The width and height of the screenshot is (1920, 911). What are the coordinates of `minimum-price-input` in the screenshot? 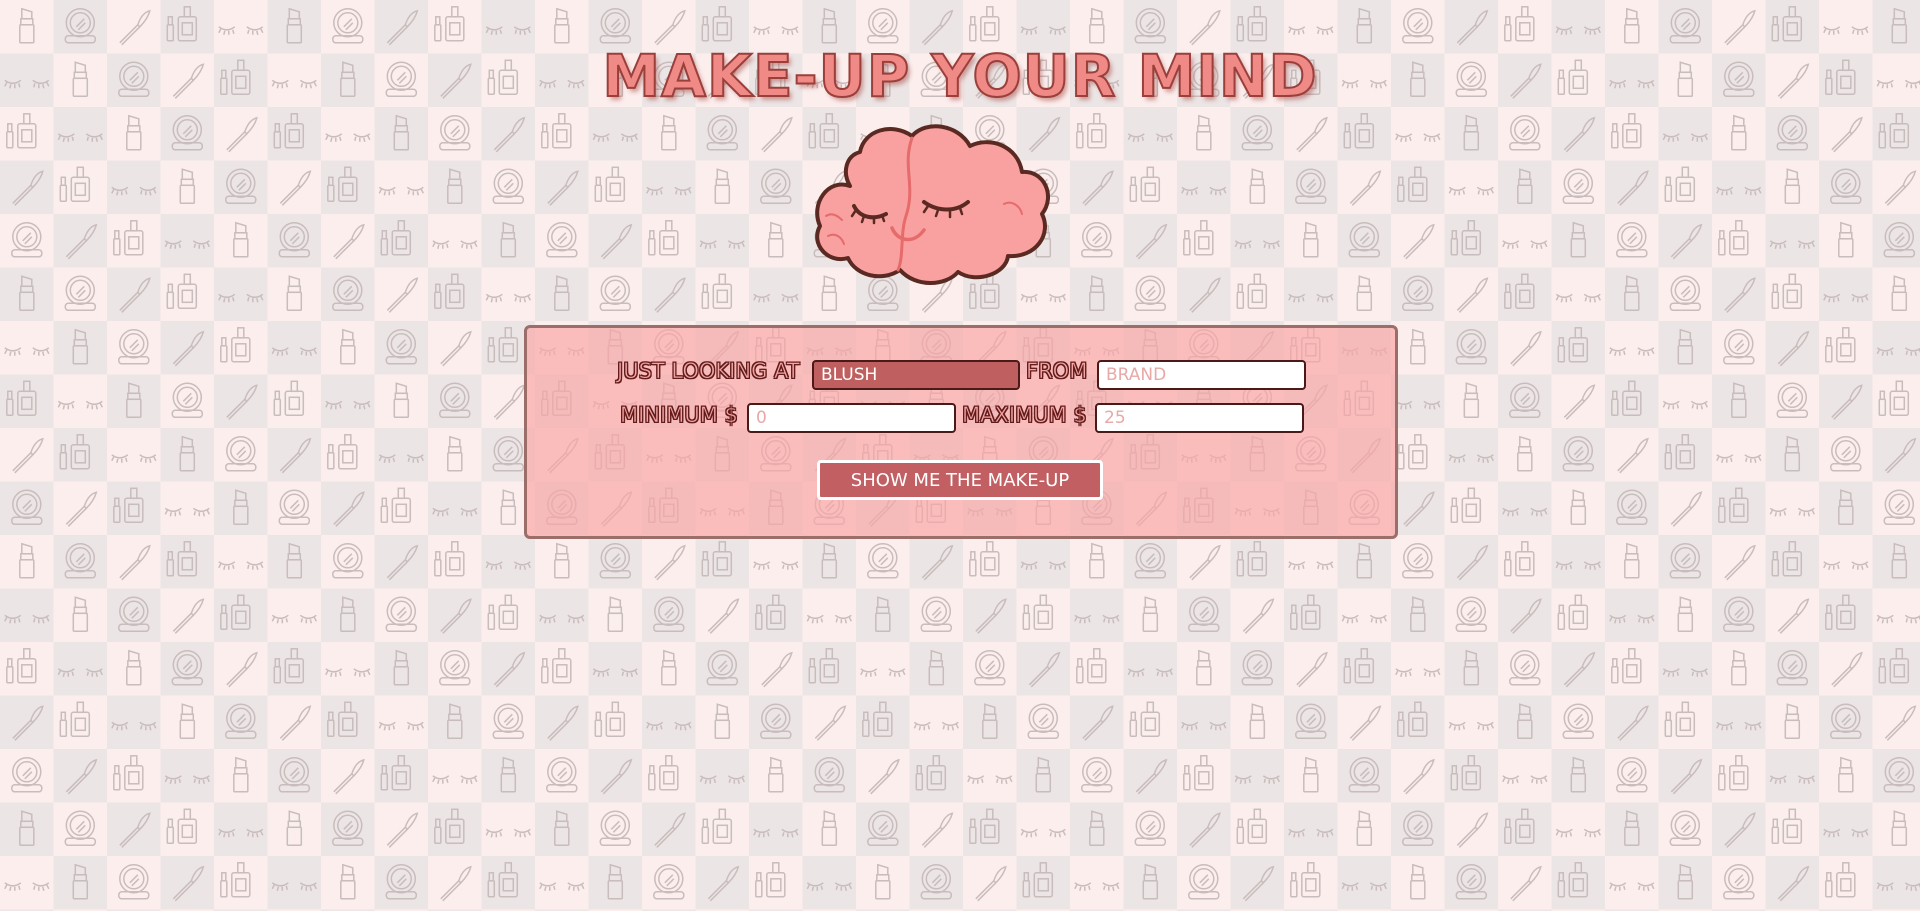 It's located at (851, 418).